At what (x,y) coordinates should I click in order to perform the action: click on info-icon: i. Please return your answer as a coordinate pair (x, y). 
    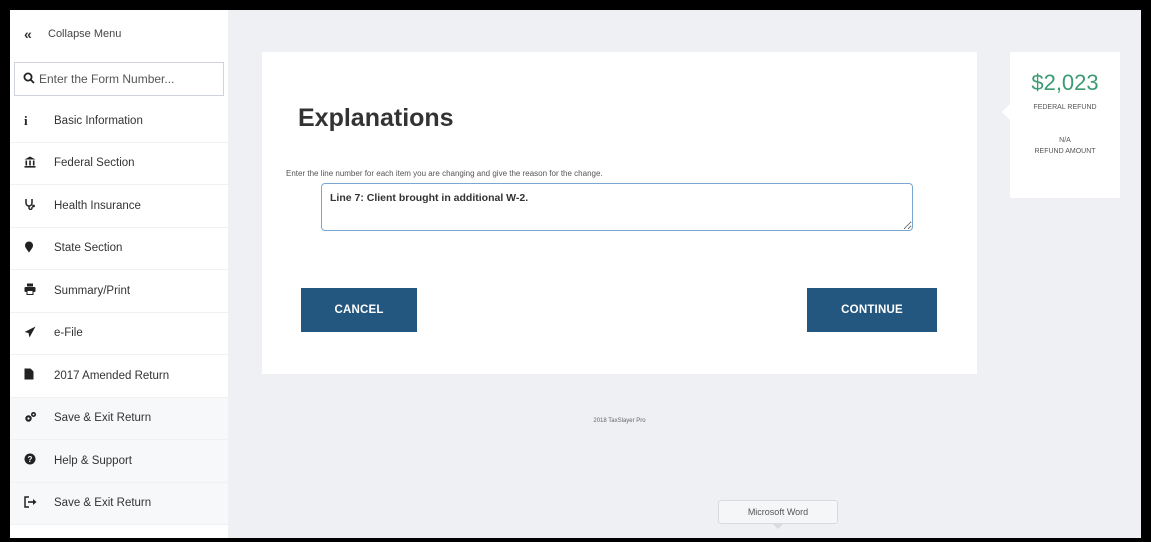
    Looking at the image, I should click on (26, 120).